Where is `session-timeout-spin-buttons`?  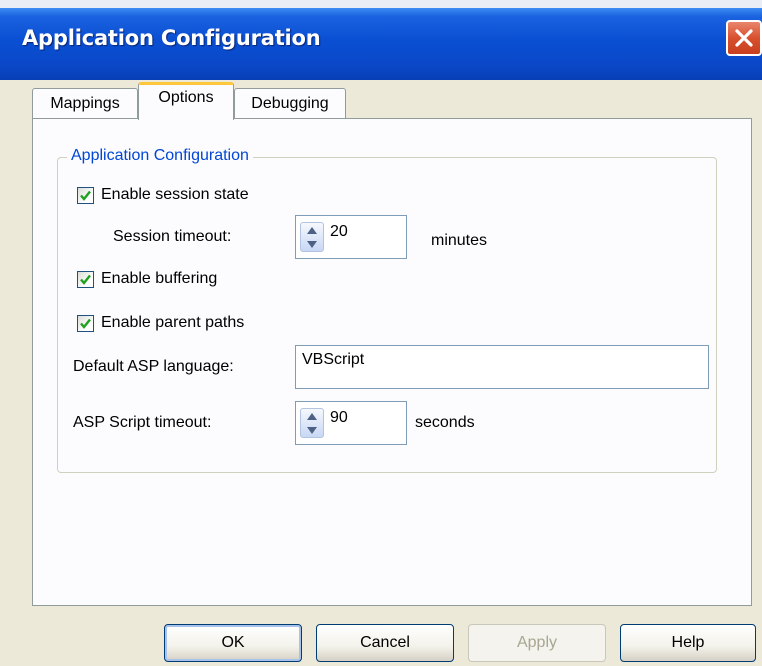 session-timeout-spin-buttons is located at coordinates (312, 237).